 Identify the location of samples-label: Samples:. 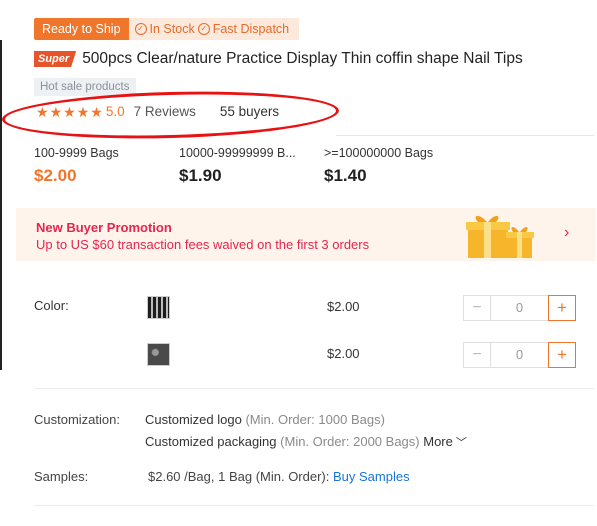
(61, 476).